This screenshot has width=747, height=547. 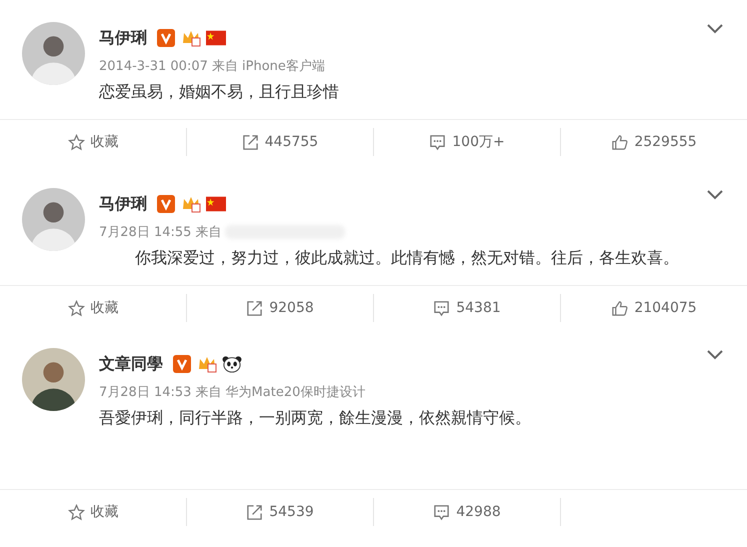 What do you see at coordinates (280, 512) in the screenshot?
I see `repost-button: 54539` at bounding box center [280, 512].